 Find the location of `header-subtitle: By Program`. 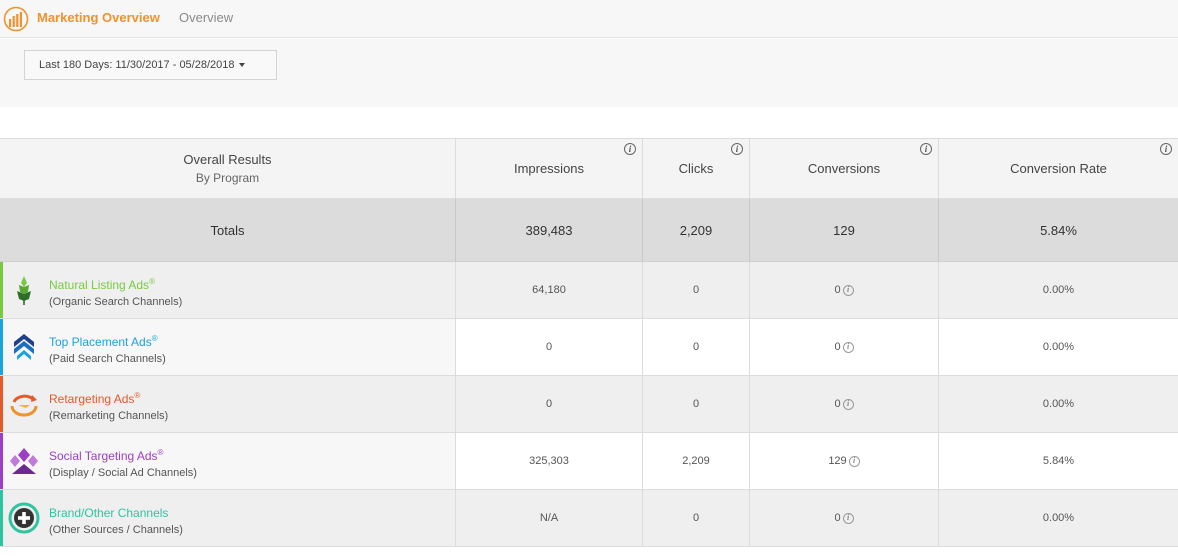

header-subtitle: By Program is located at coordinates (227, 177).